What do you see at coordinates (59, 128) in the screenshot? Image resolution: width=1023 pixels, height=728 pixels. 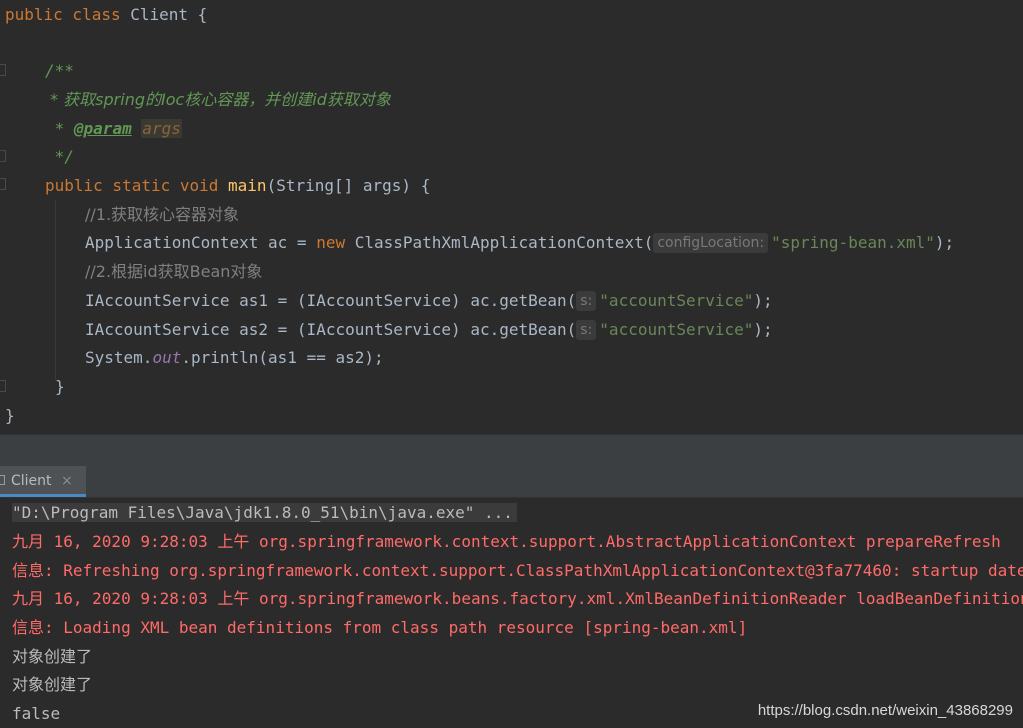 I see `doc-comment: *` at bounding box center [59, 128].